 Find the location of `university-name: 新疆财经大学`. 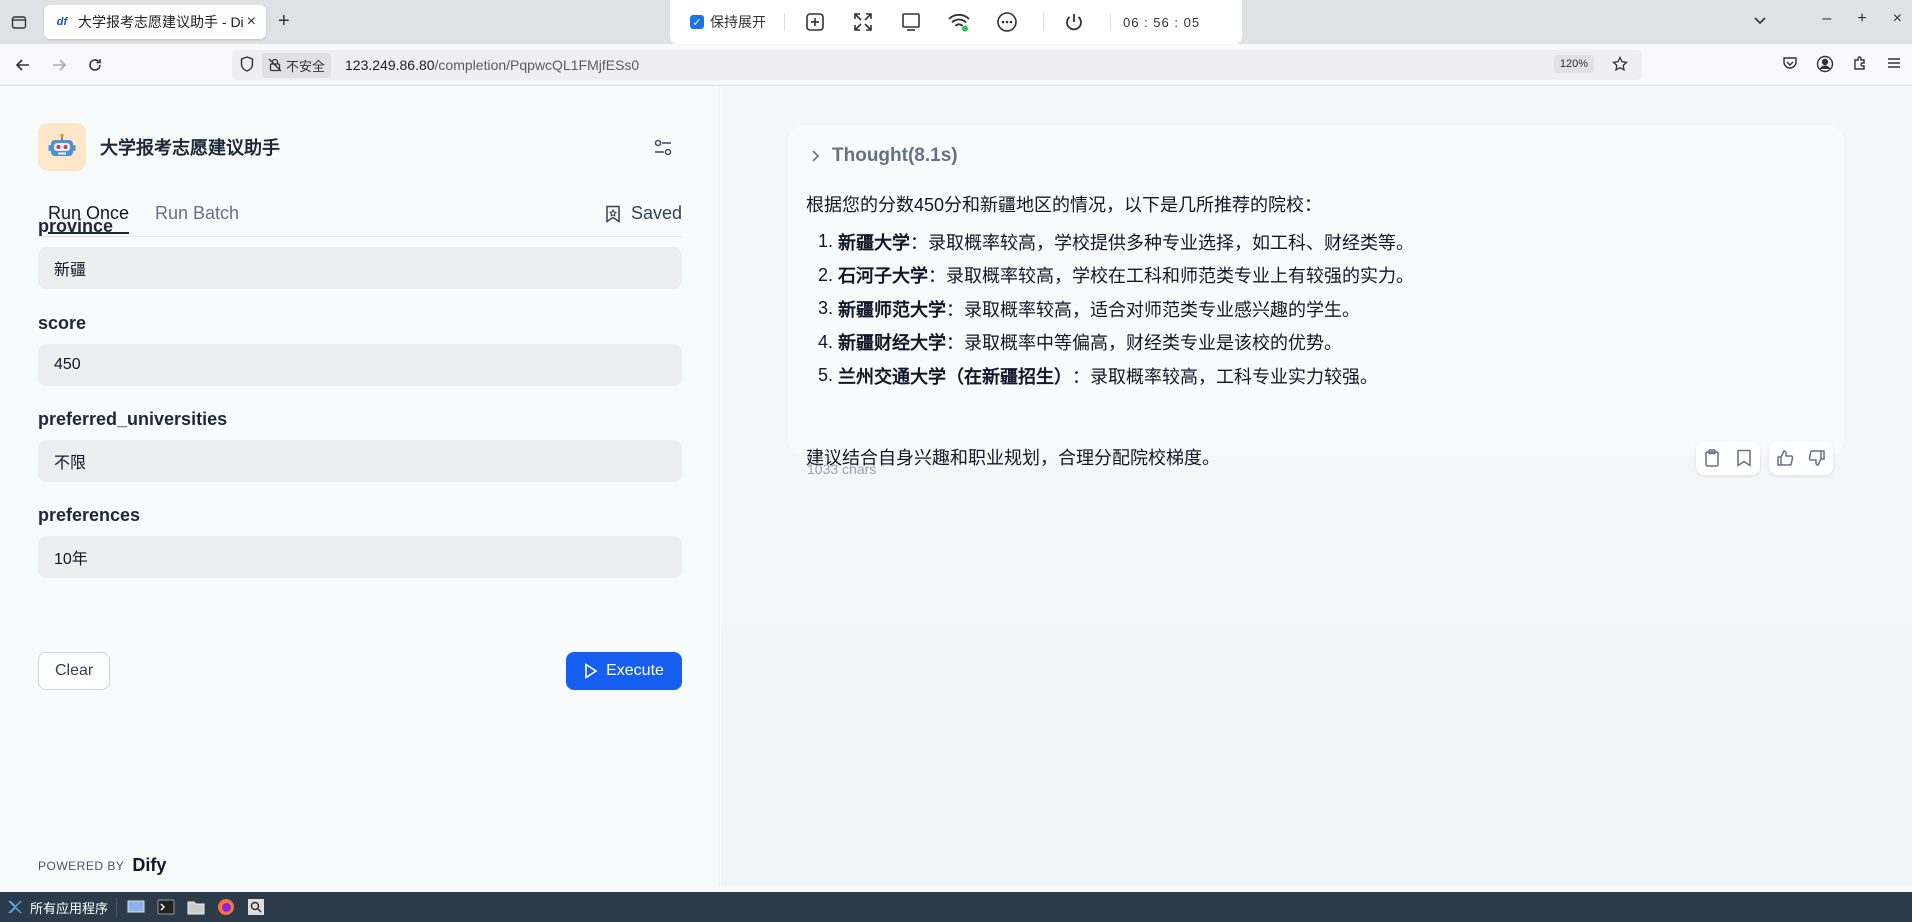

university-name: 新疆财经大学 is located at coordinates (892, 343).